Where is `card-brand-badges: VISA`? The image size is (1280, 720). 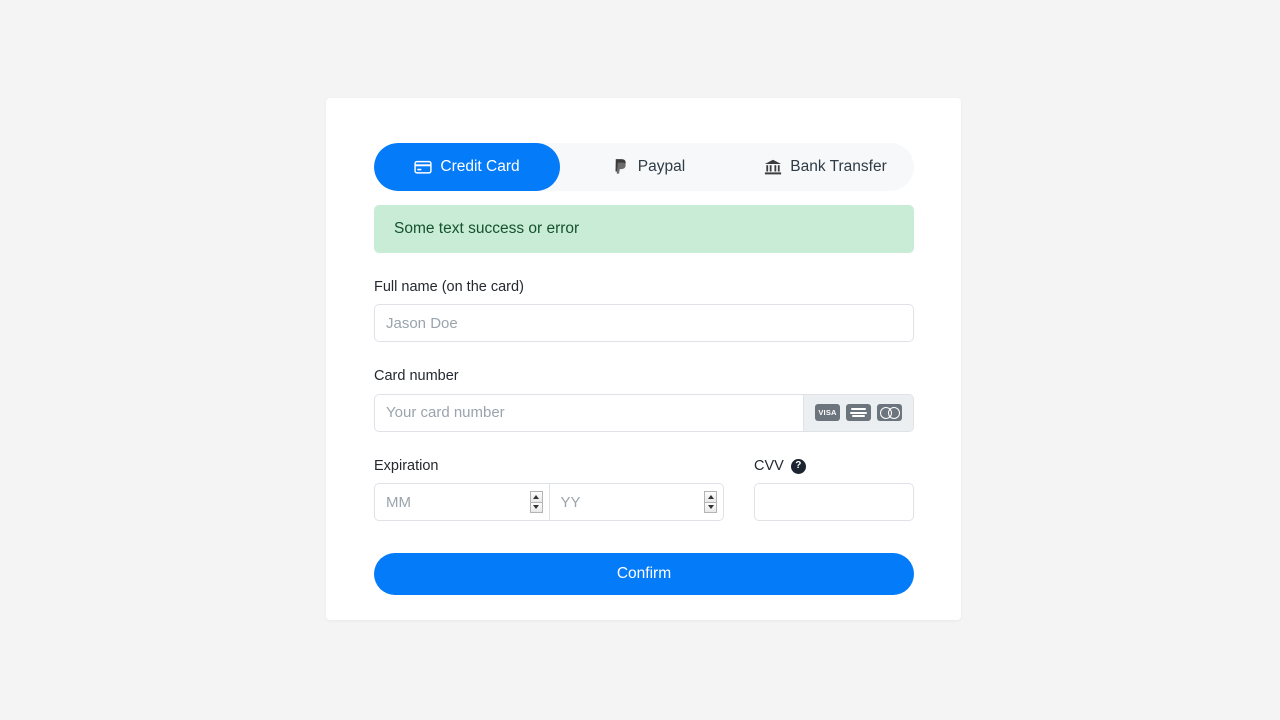
card-brand-badges: VISA is located at coordinates (858, 412).